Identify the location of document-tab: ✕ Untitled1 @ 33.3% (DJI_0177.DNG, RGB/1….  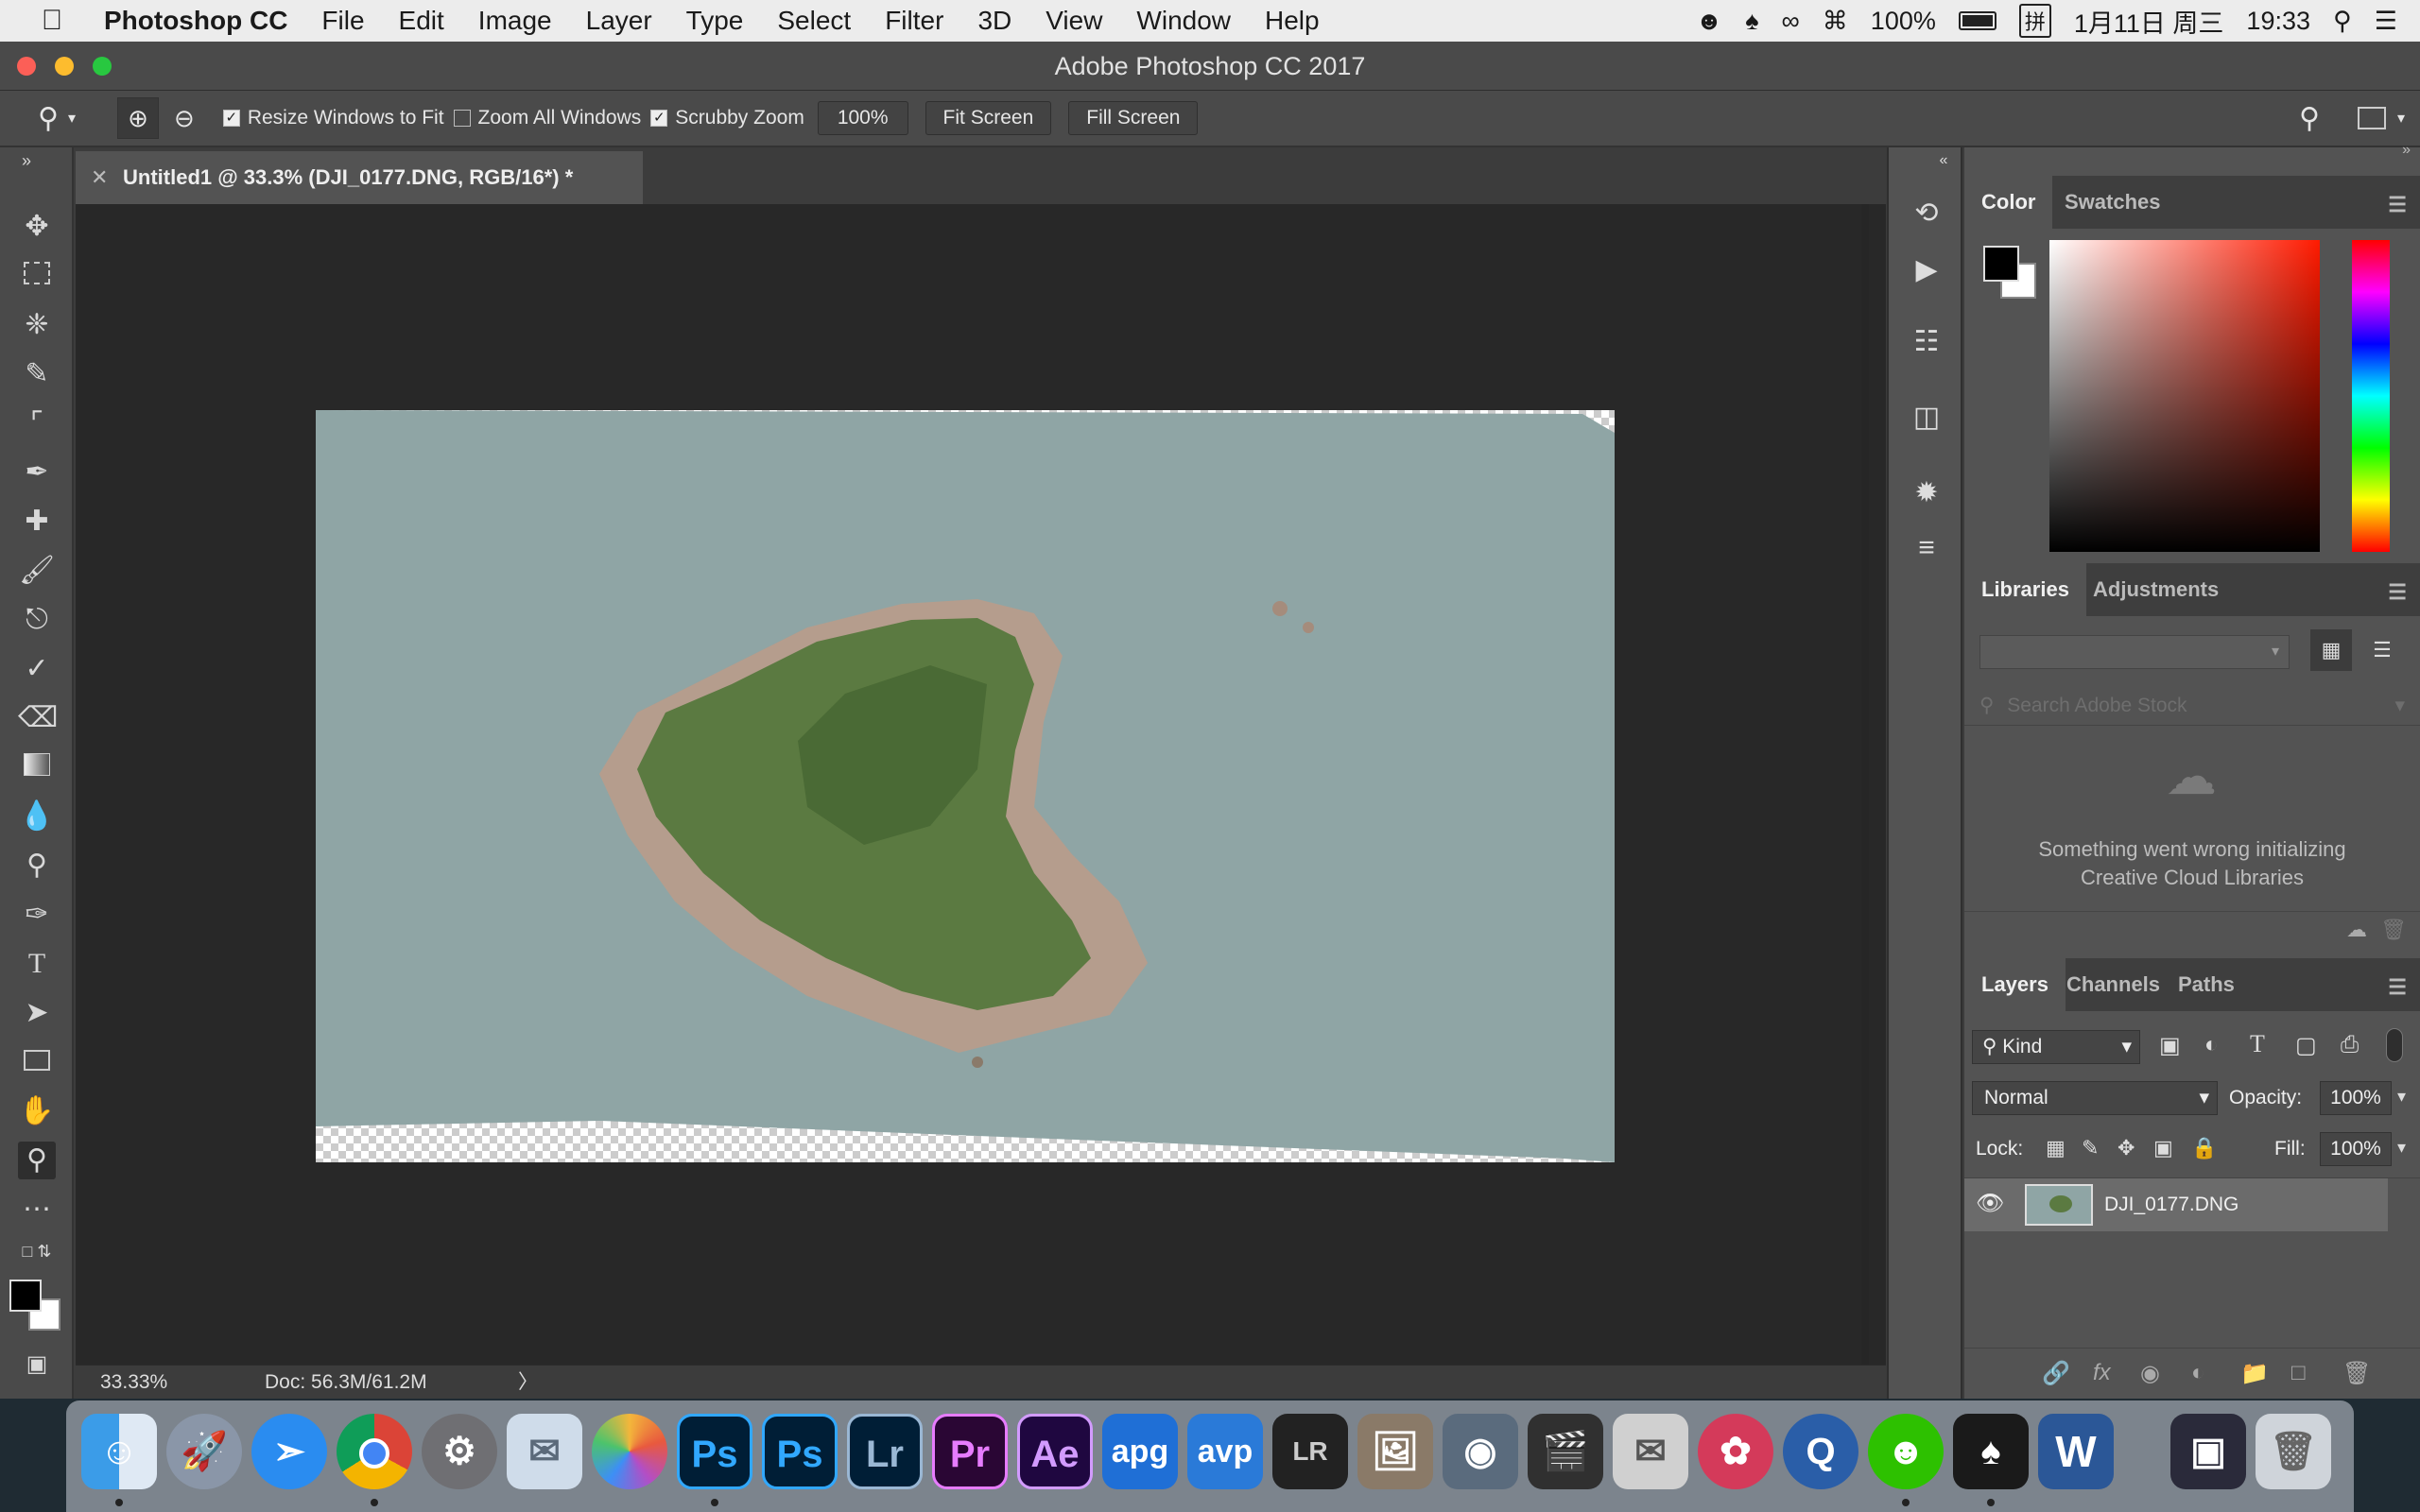
(359, 177).